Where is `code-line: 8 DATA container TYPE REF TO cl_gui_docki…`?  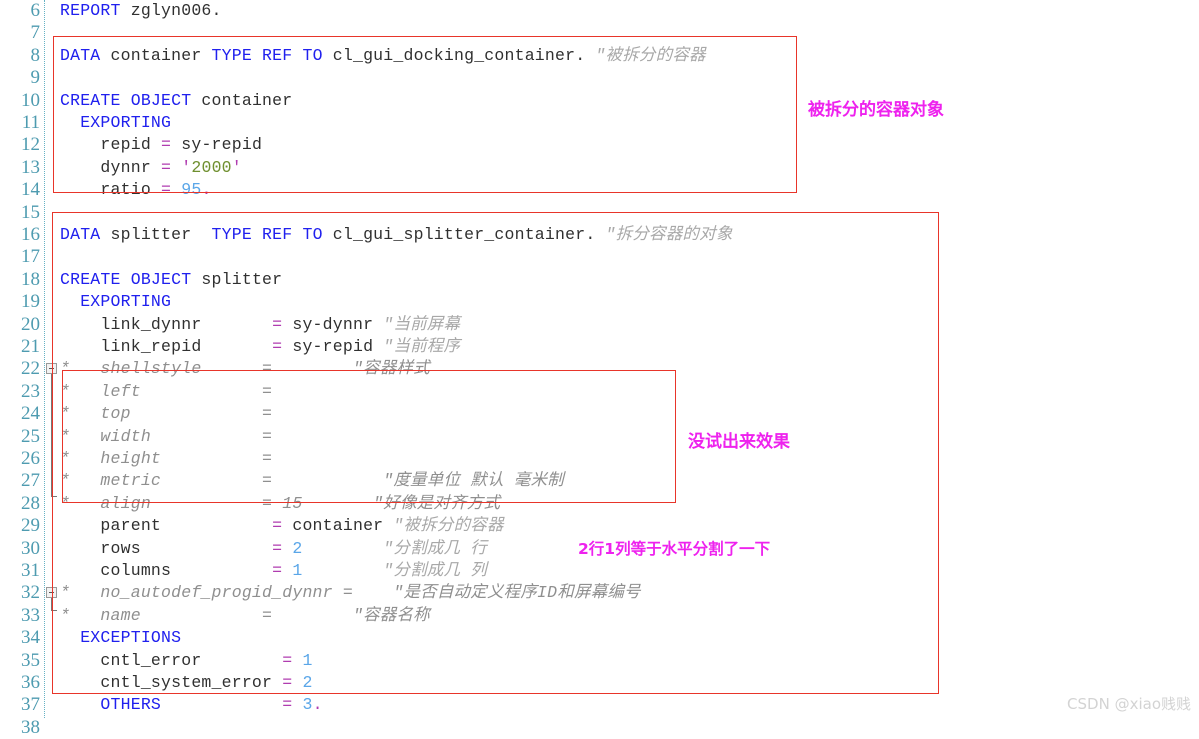 code-line: 8 DATA container TYPE REF TO cl_gui_docki… is located at coordinates (599, 56).